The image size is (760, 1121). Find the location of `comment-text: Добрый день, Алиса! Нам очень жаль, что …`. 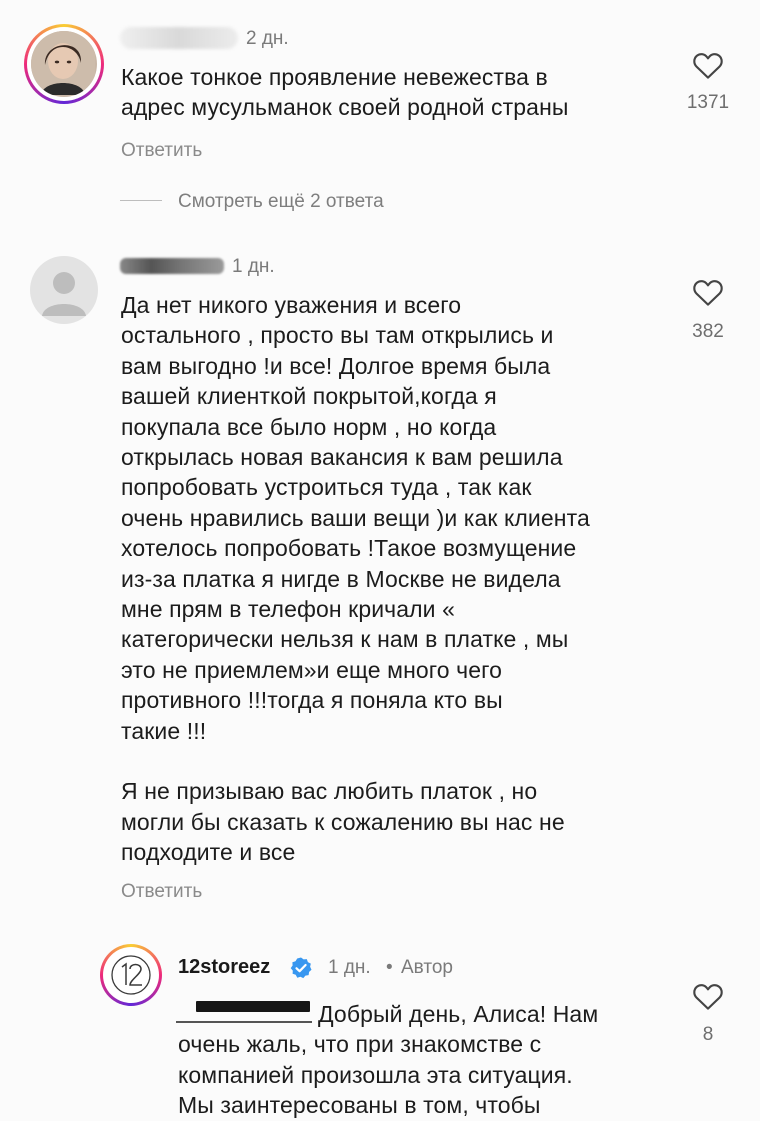

comment-text: Добрый день, Алиса! Нам очень жаль, что … is located at coordinates (388, 1060).